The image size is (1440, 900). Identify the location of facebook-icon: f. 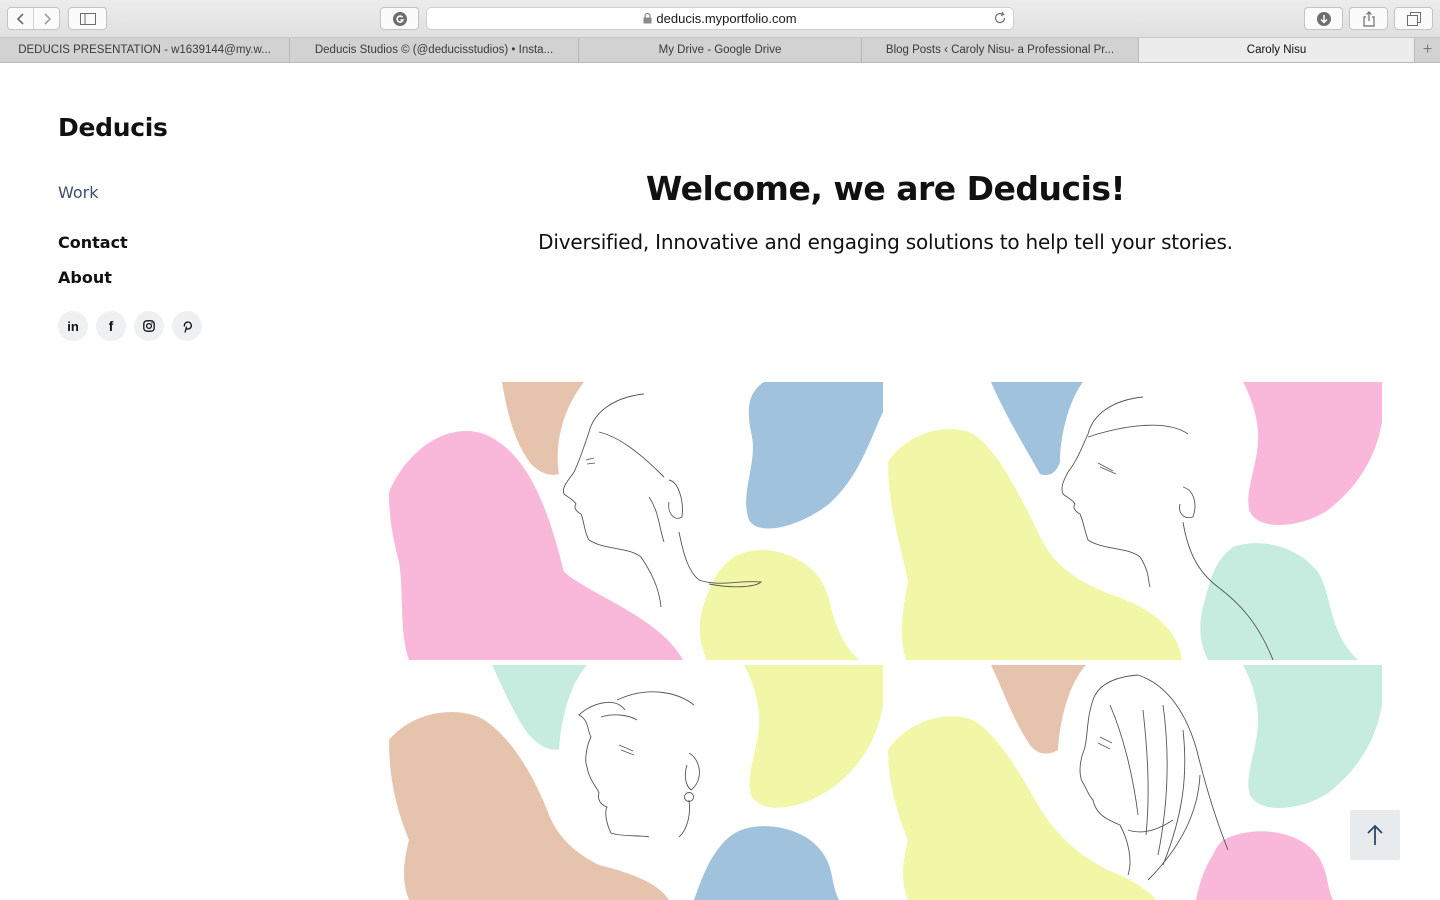
(111, 326).